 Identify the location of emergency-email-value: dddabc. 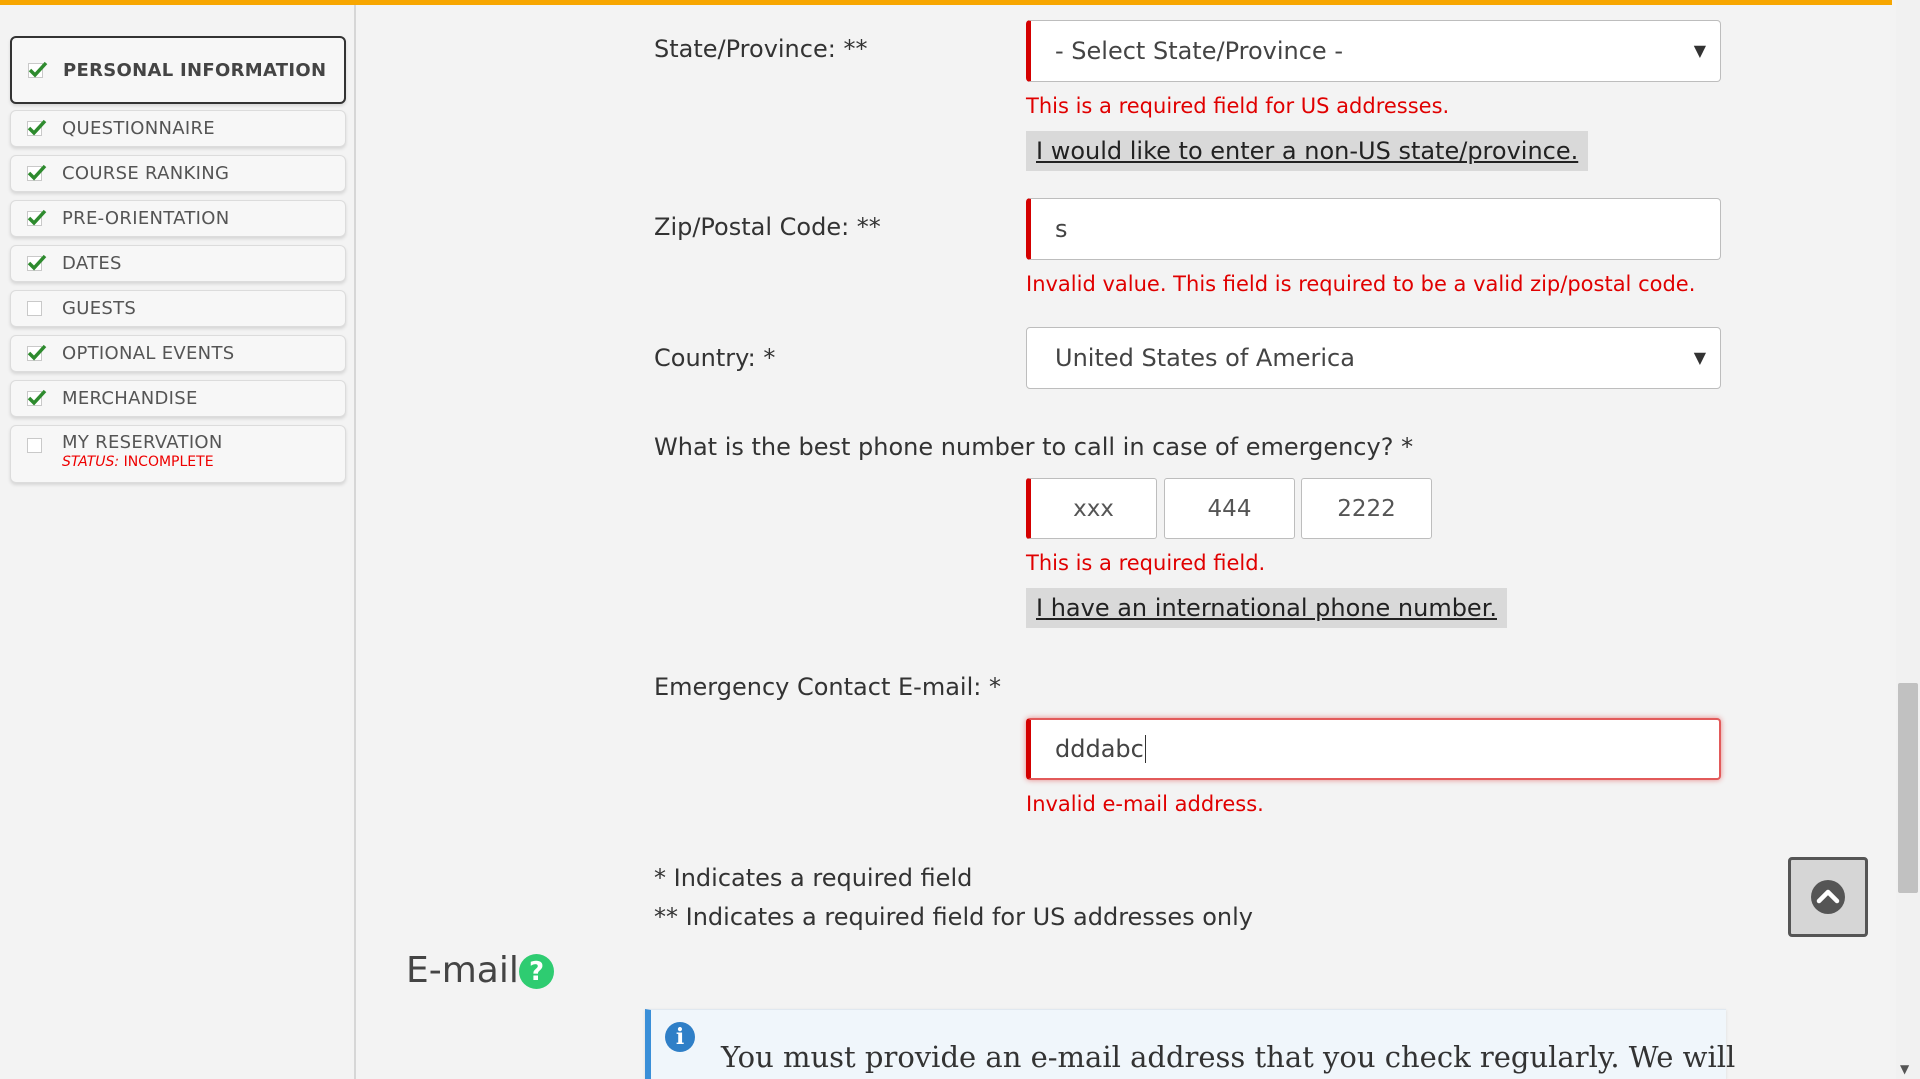
(1099, 749).